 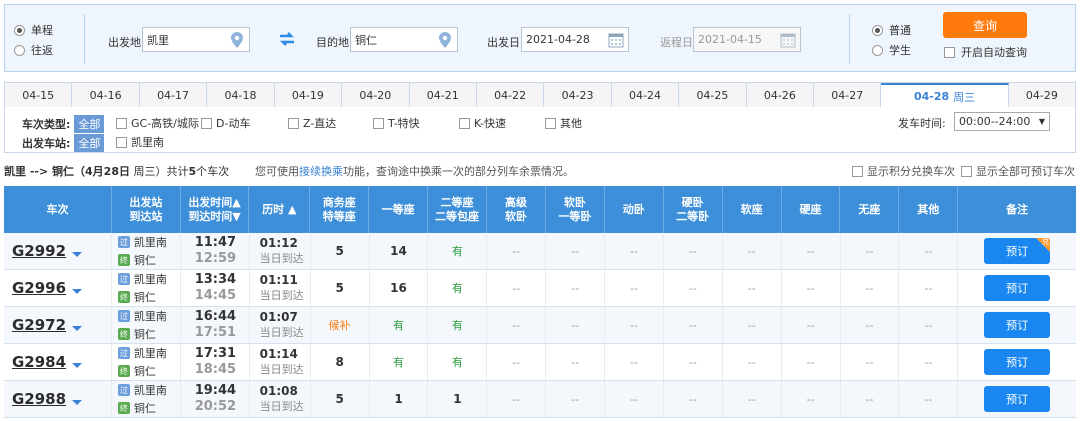 I want to click on depart-date-input: 2021-04-28, so click(x=575, y=39).